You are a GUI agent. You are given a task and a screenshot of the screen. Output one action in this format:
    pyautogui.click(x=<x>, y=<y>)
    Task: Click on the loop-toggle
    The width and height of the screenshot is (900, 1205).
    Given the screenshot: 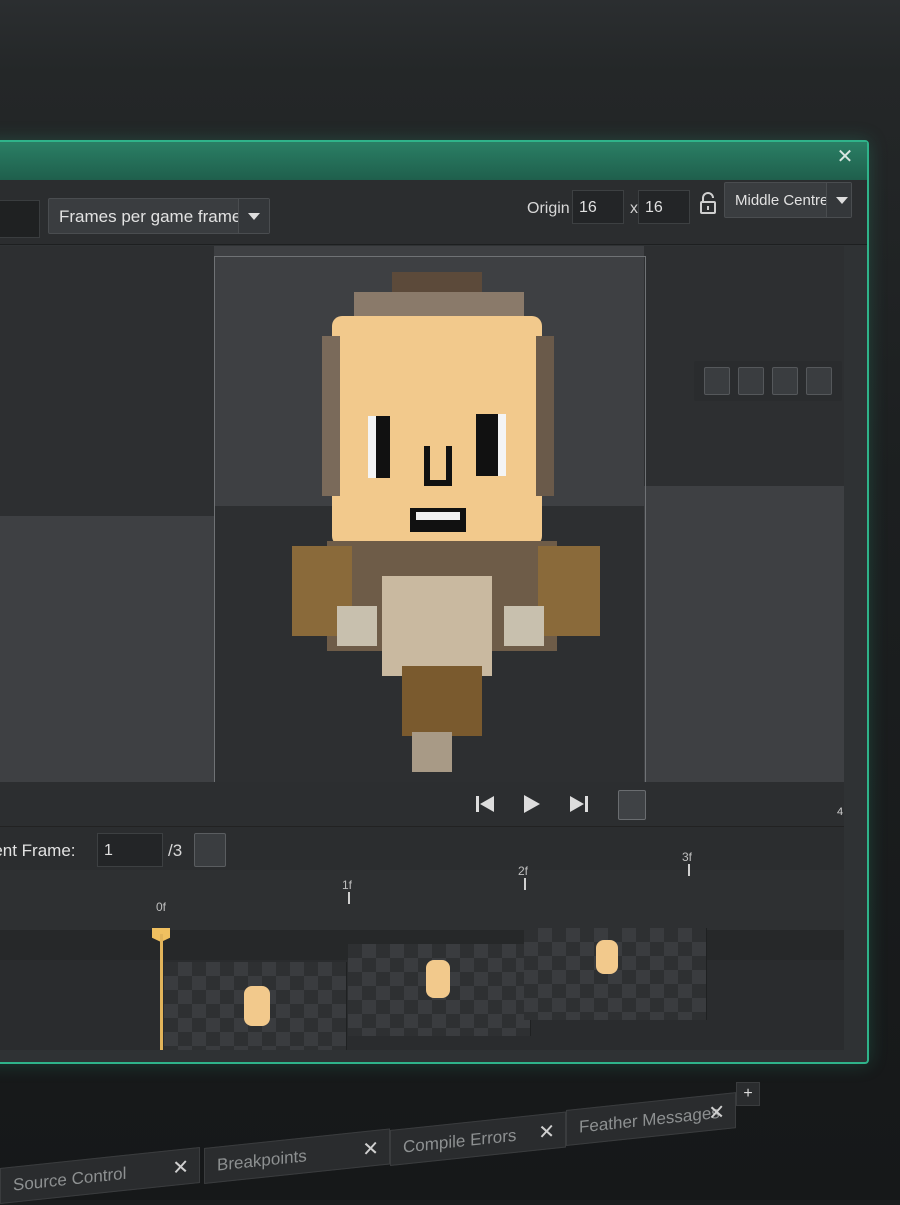 What is the action you would take?
    pyautogui.click(x=632, y=805)
    